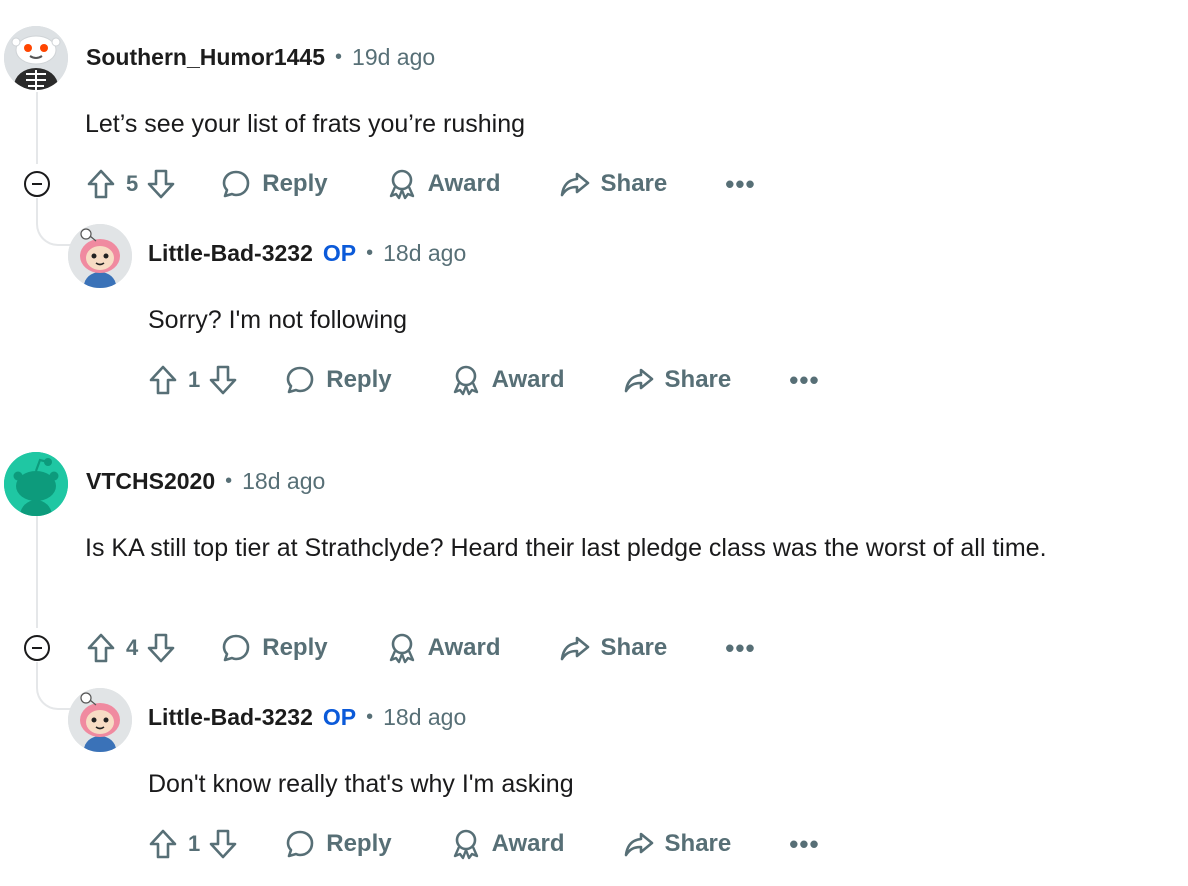  I want to click on skeleton-avatar-icon, so click(36, 58).